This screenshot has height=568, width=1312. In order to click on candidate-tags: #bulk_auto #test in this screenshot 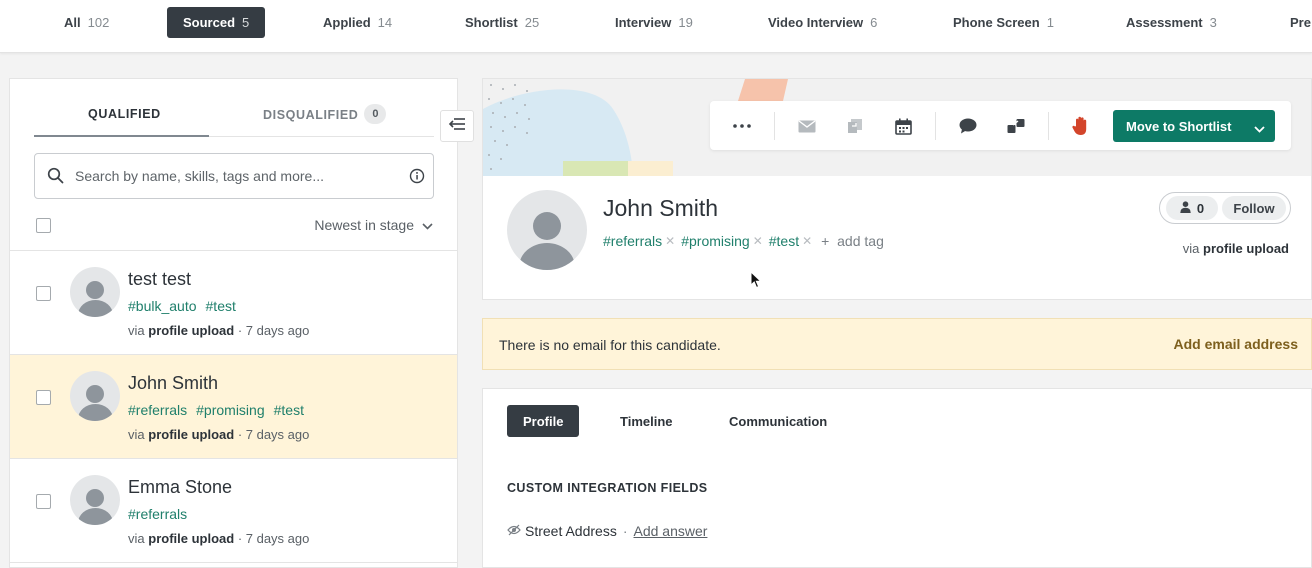, I will do `click(182, 306)`.